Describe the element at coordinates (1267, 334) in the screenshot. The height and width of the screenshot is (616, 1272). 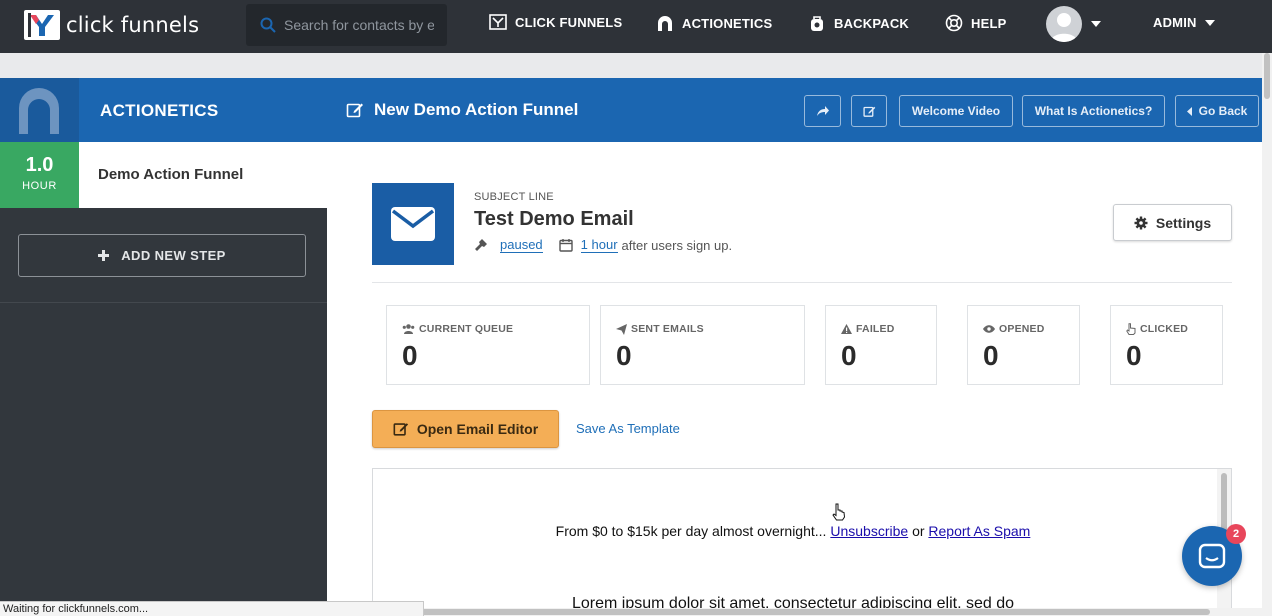
I see `page-scrollbar` at that location.